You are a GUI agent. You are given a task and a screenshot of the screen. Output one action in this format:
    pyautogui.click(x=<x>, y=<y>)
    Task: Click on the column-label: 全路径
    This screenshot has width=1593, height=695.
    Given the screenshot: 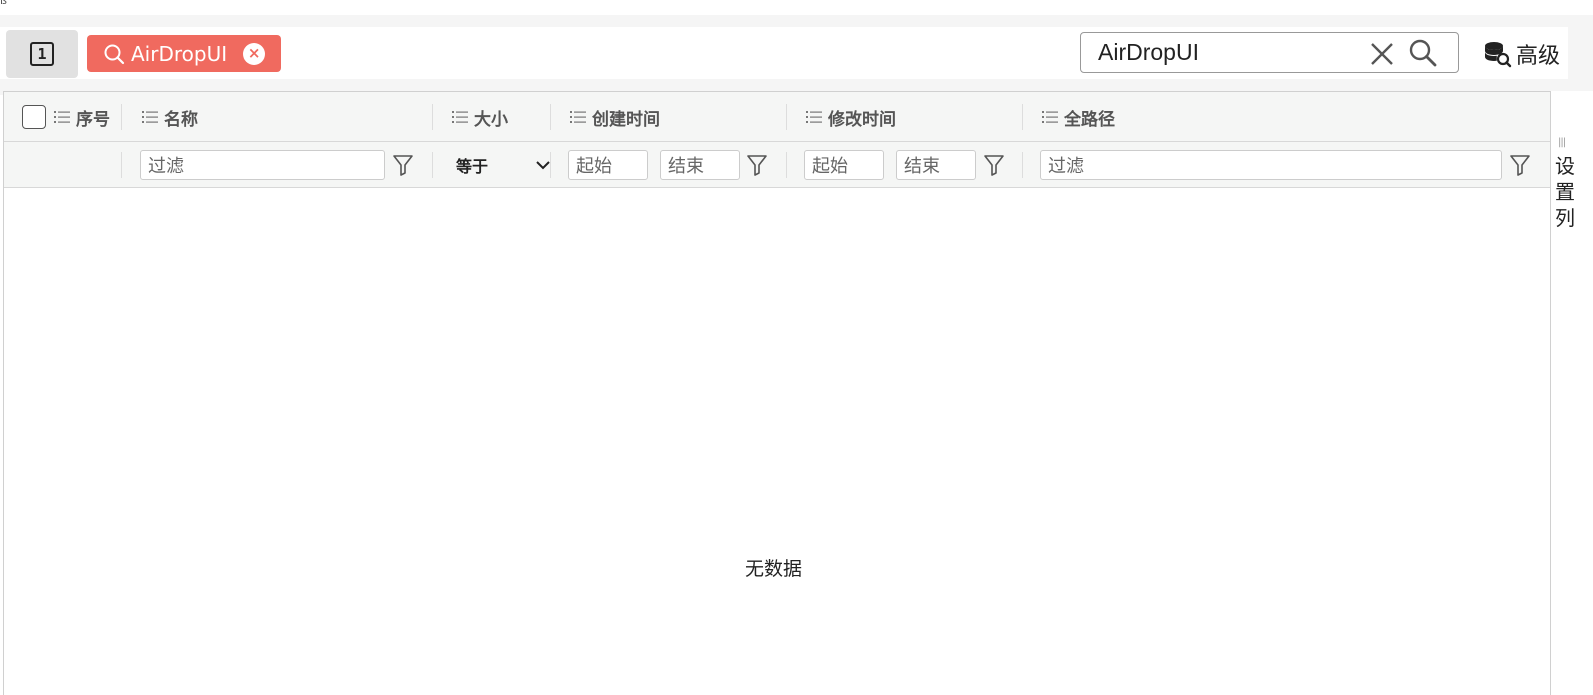 What is the action you would take?
    pyautogui.click(x=1089, y=119)
    